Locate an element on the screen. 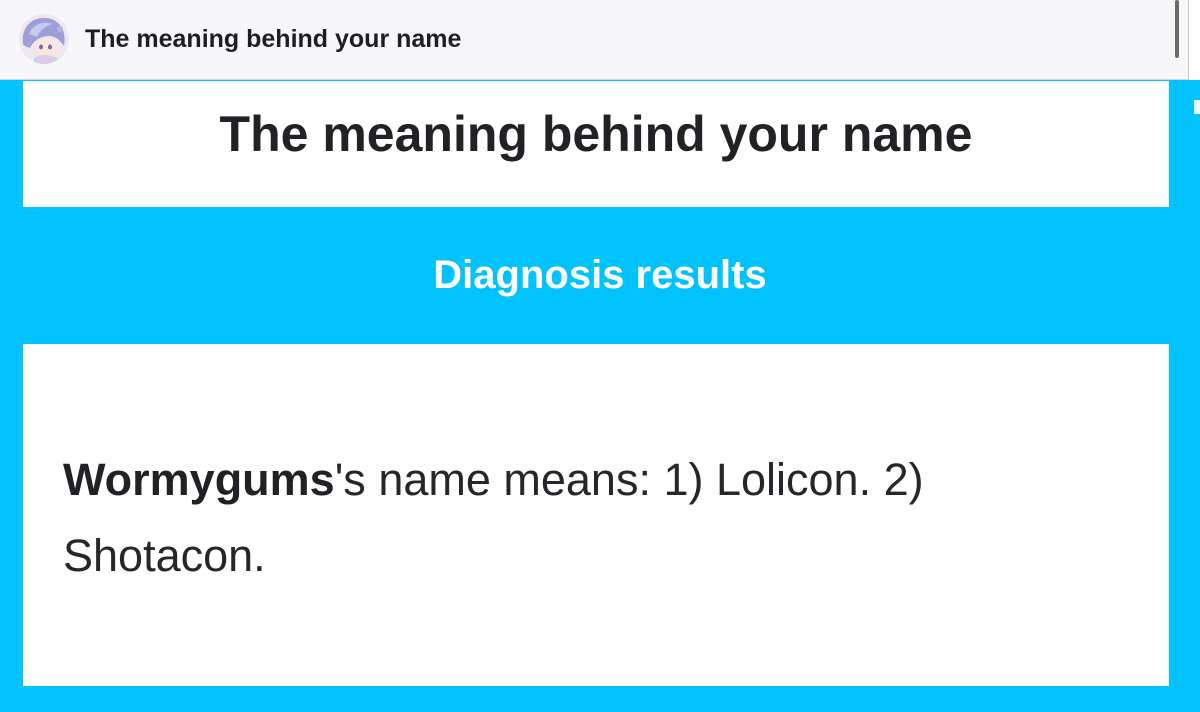 The height and width of the screenshot is (712, 1200). app-header: The meaning behind your name is located at coordinates (594, 40).